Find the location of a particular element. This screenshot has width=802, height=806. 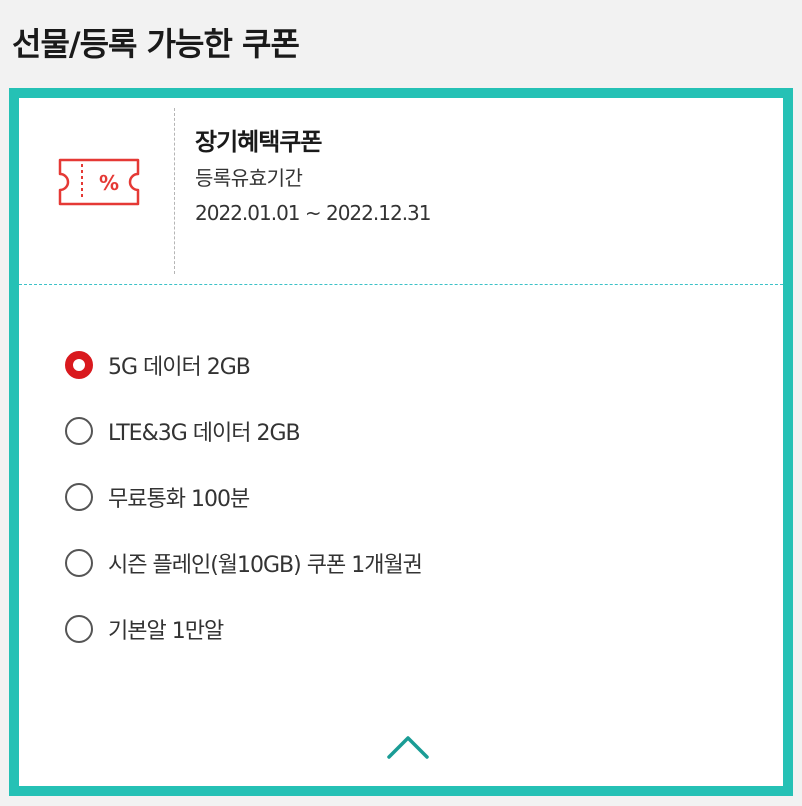

coupon-name: 장기혜택쿠폰 is located at coordinates (258, 142).